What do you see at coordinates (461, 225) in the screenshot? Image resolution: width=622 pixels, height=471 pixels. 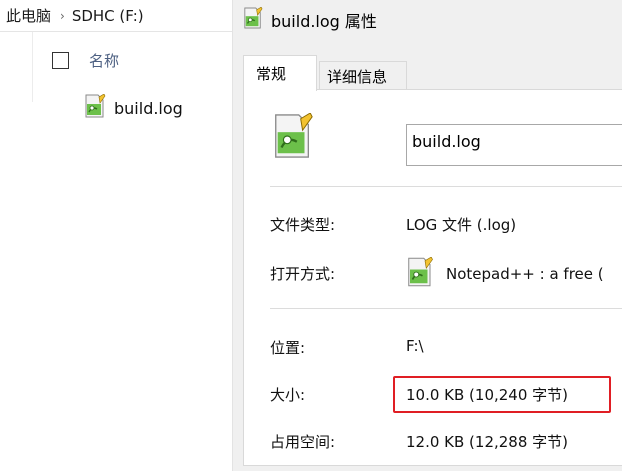 I see `file-type-value: LOG 文件 (.log)` at bounding box center [461, 225].